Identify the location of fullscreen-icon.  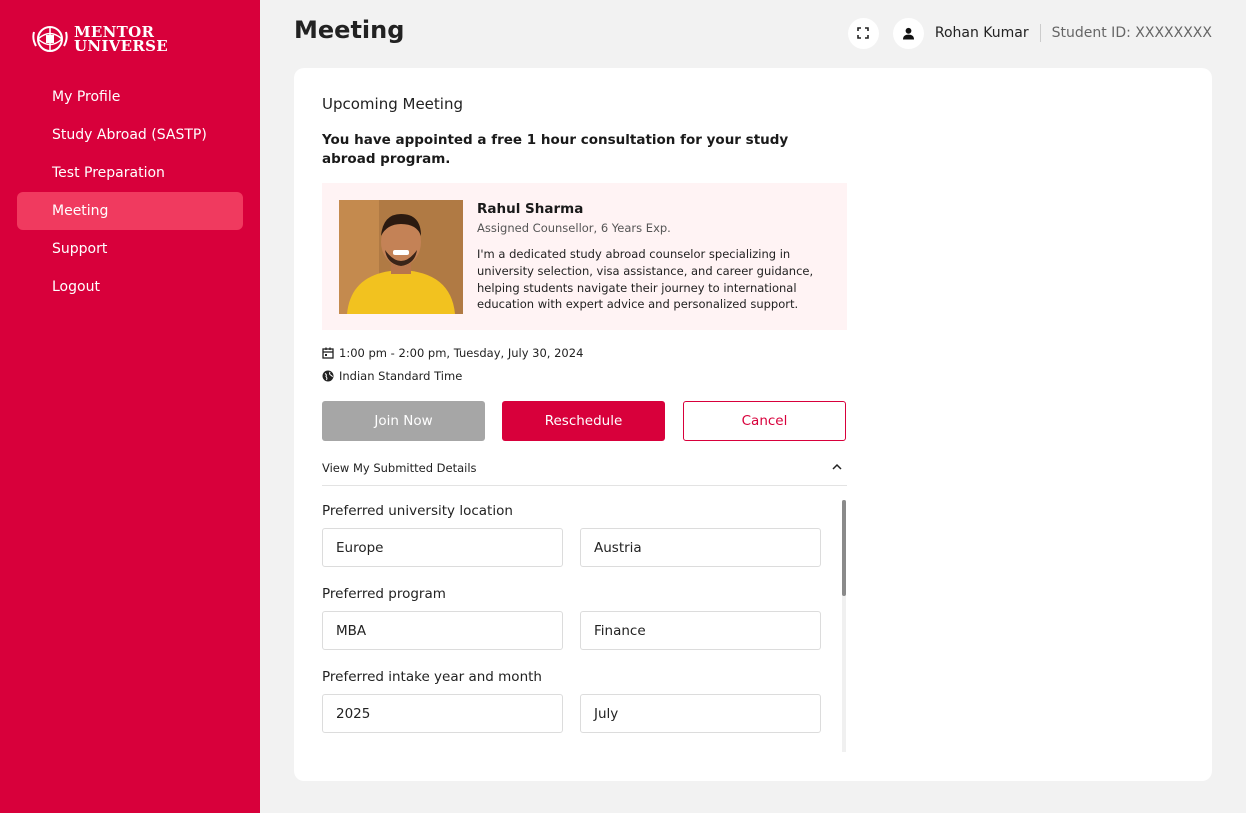
(863, 33).